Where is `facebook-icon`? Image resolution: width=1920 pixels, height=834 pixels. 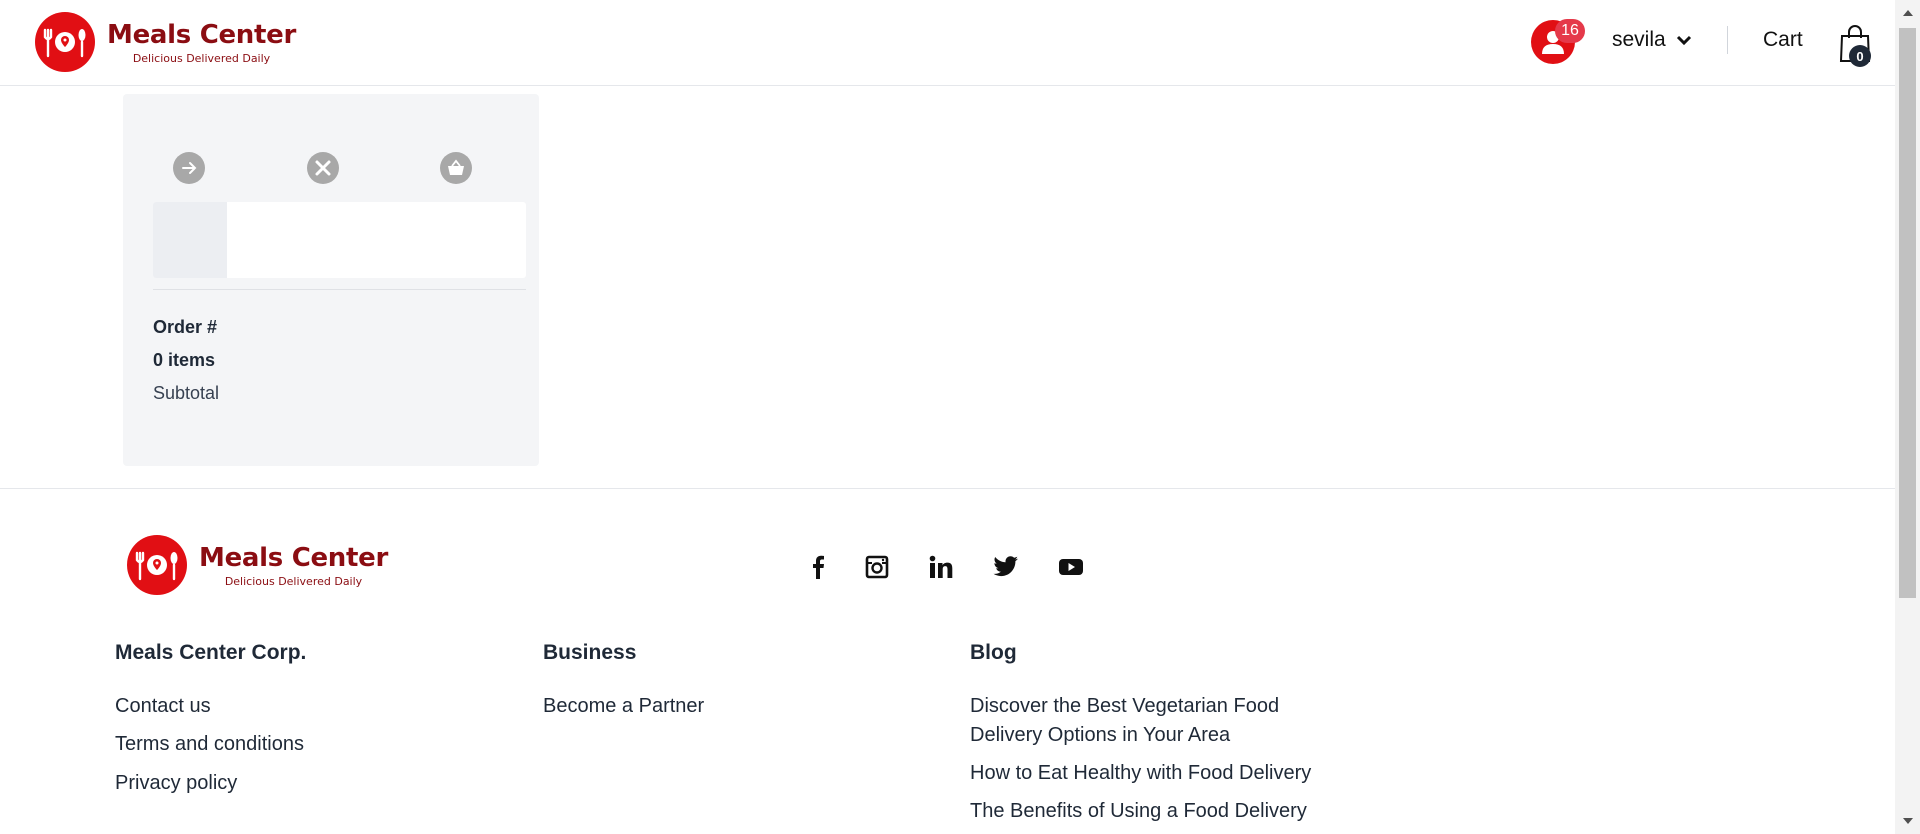 facebook-icon is located at coordinates (818, 567).